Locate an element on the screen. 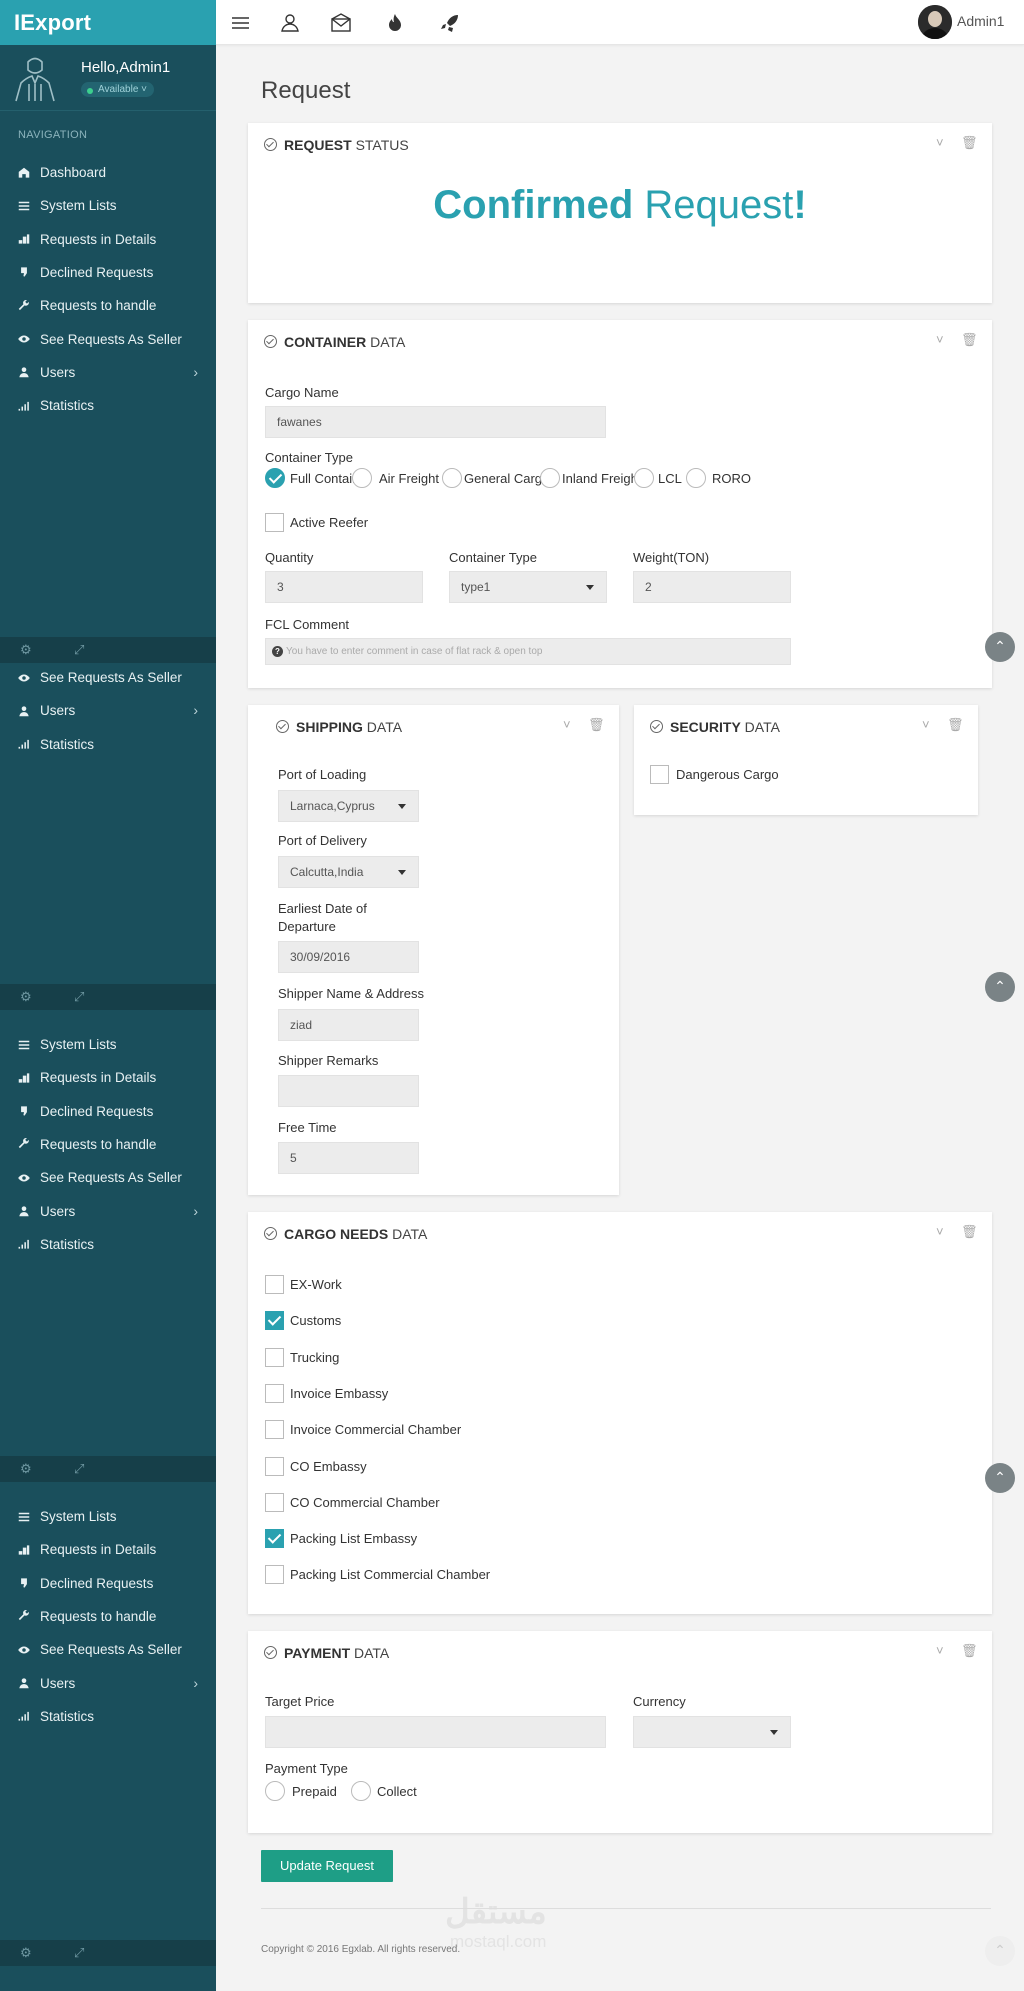 Image resolution: width=1024 pixels, height=1991 pixels. container-type-radio-lcl is located at coordinates (644, 478).